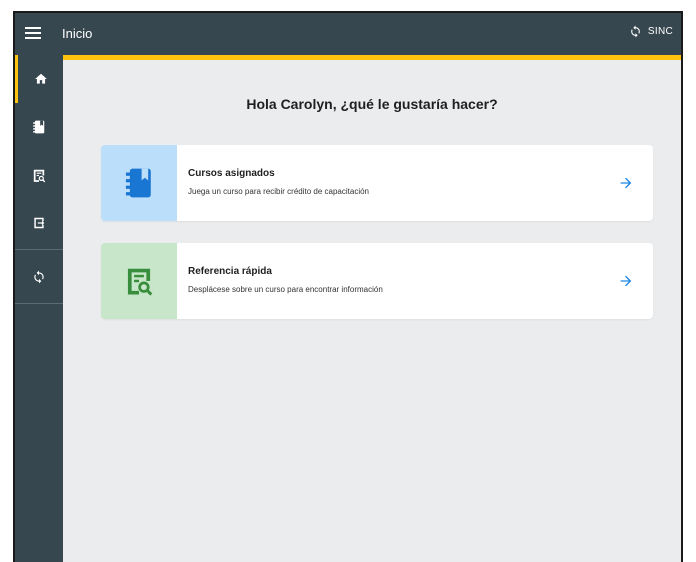  I want to click on sidebar-item-courses, so click(39, 127).